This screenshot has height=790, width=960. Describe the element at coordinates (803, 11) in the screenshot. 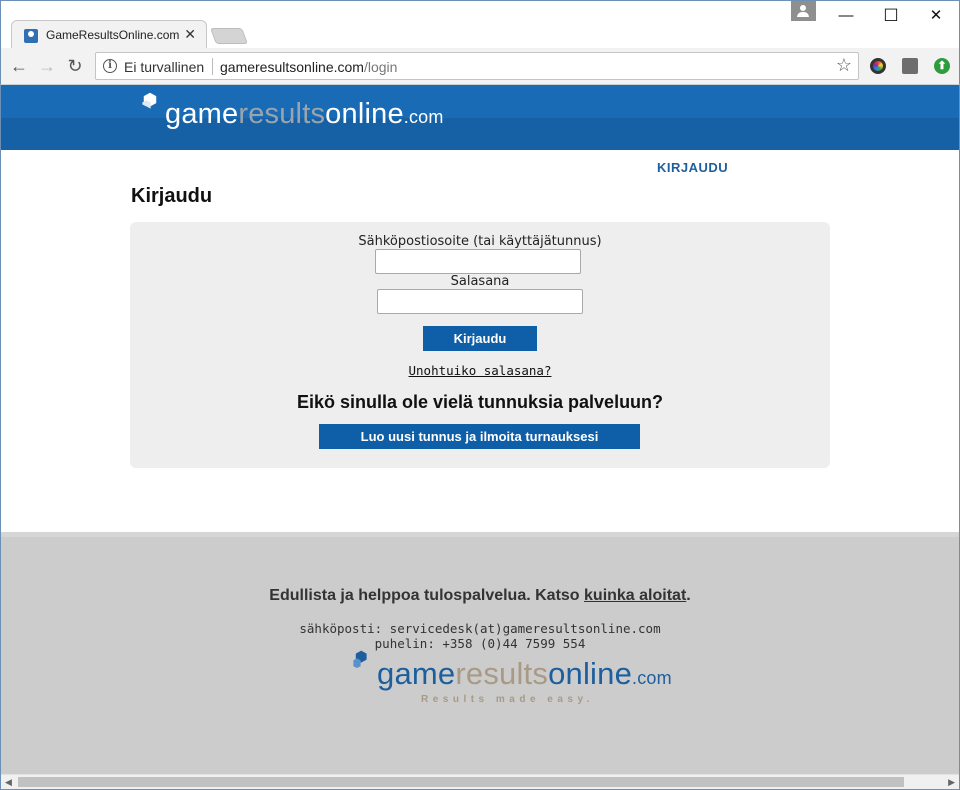

I see `profile-avatar-icon` at that location.